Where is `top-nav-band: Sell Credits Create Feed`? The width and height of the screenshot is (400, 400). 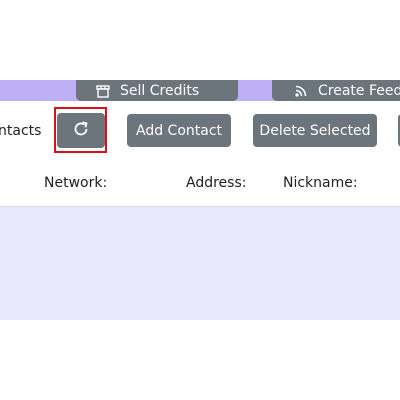 top-nav-band: Sell Credits Create Feed is located at coordinates (200, 90).